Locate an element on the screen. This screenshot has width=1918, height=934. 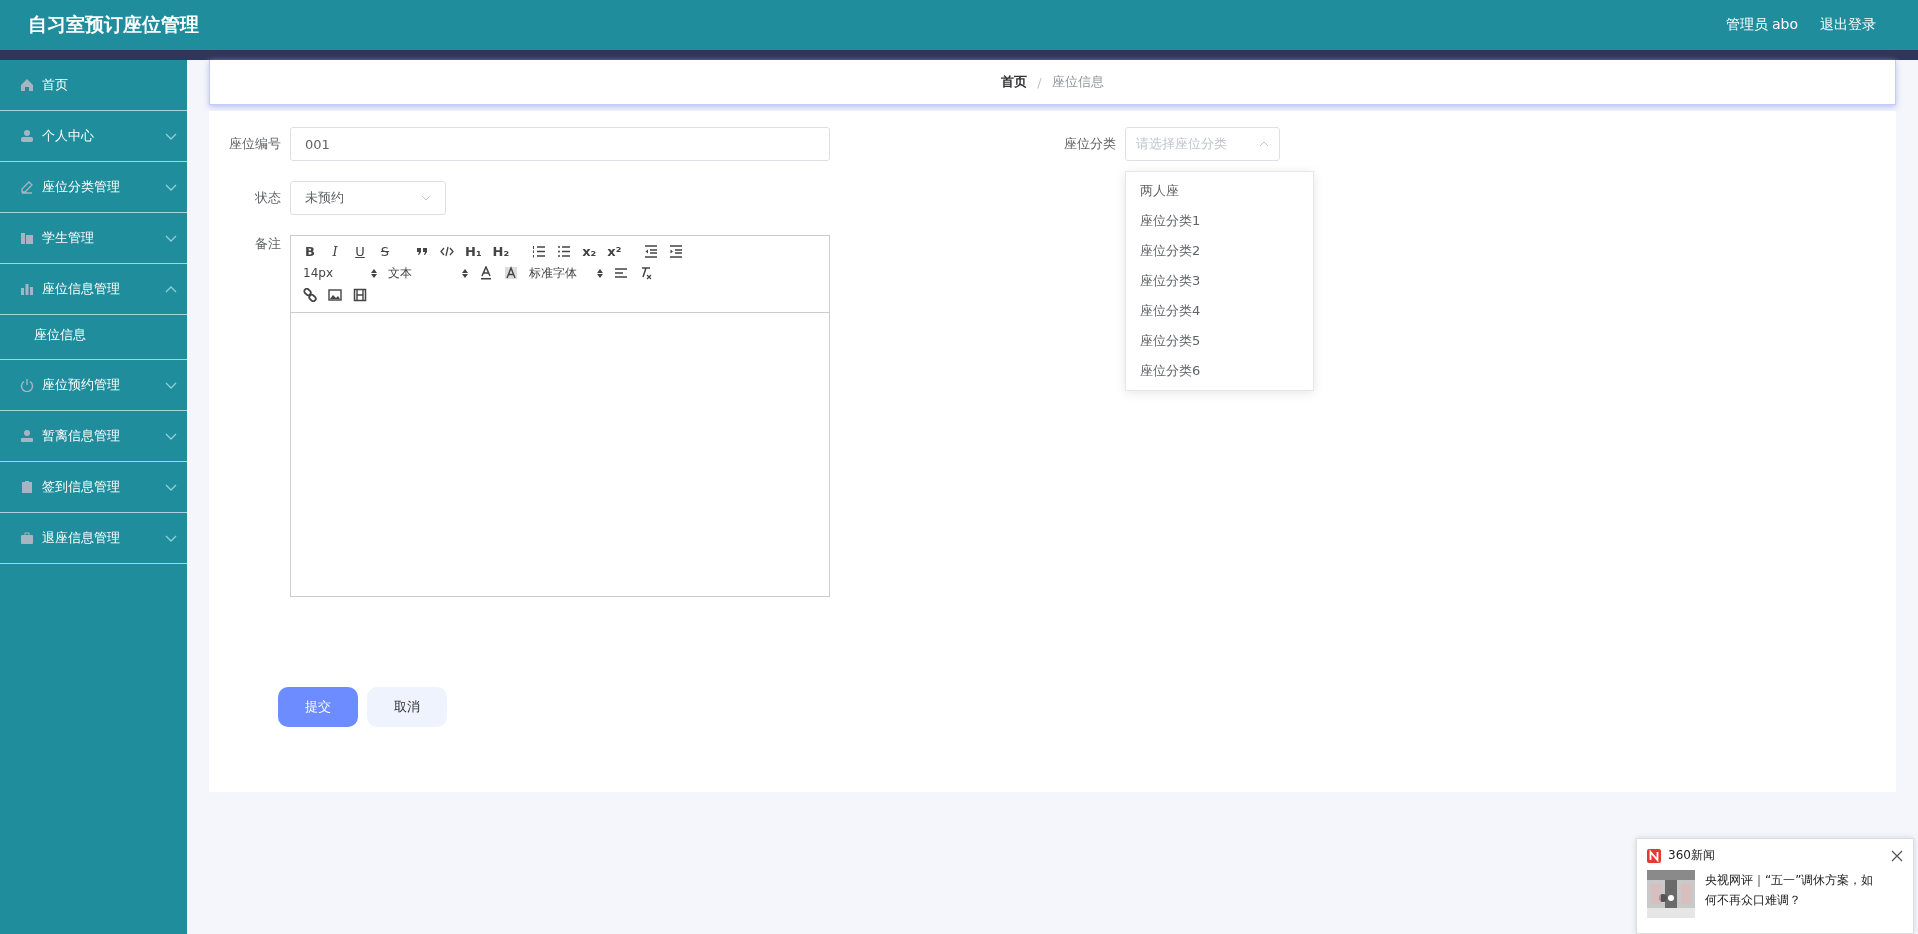
close-icon is located at coordinates (1897, 855).